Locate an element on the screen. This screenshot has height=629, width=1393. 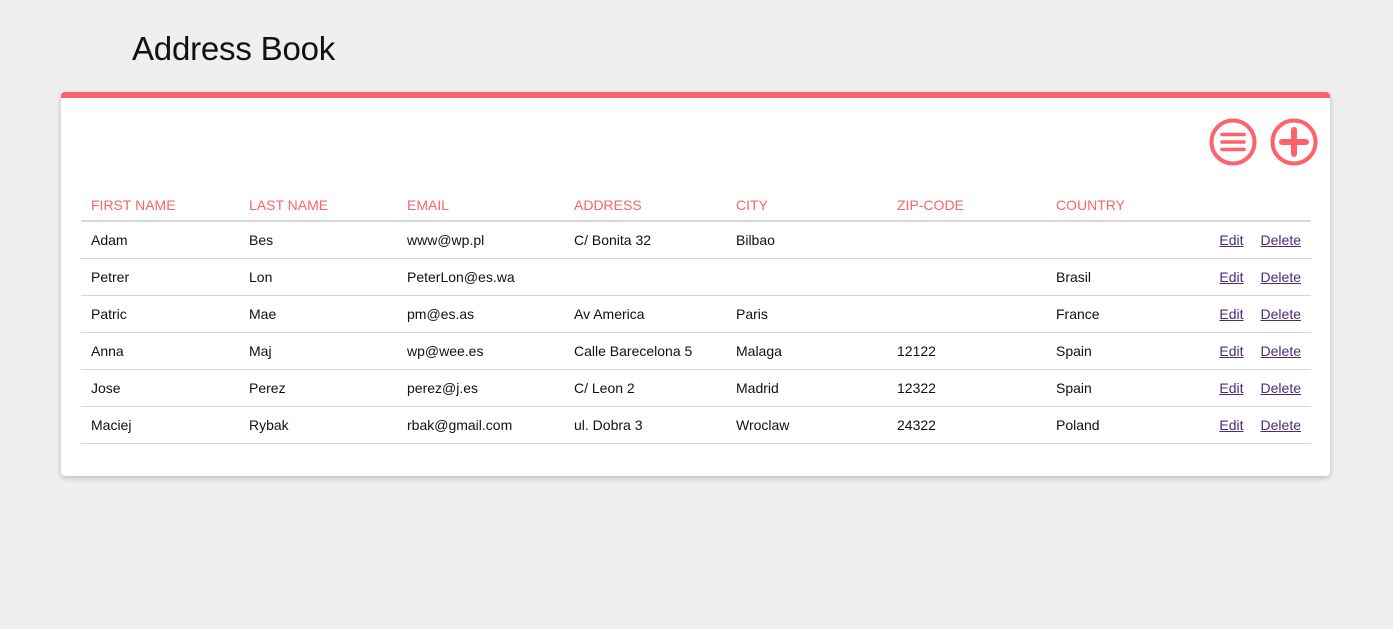
cell-city is located at coordinates (806, 277).